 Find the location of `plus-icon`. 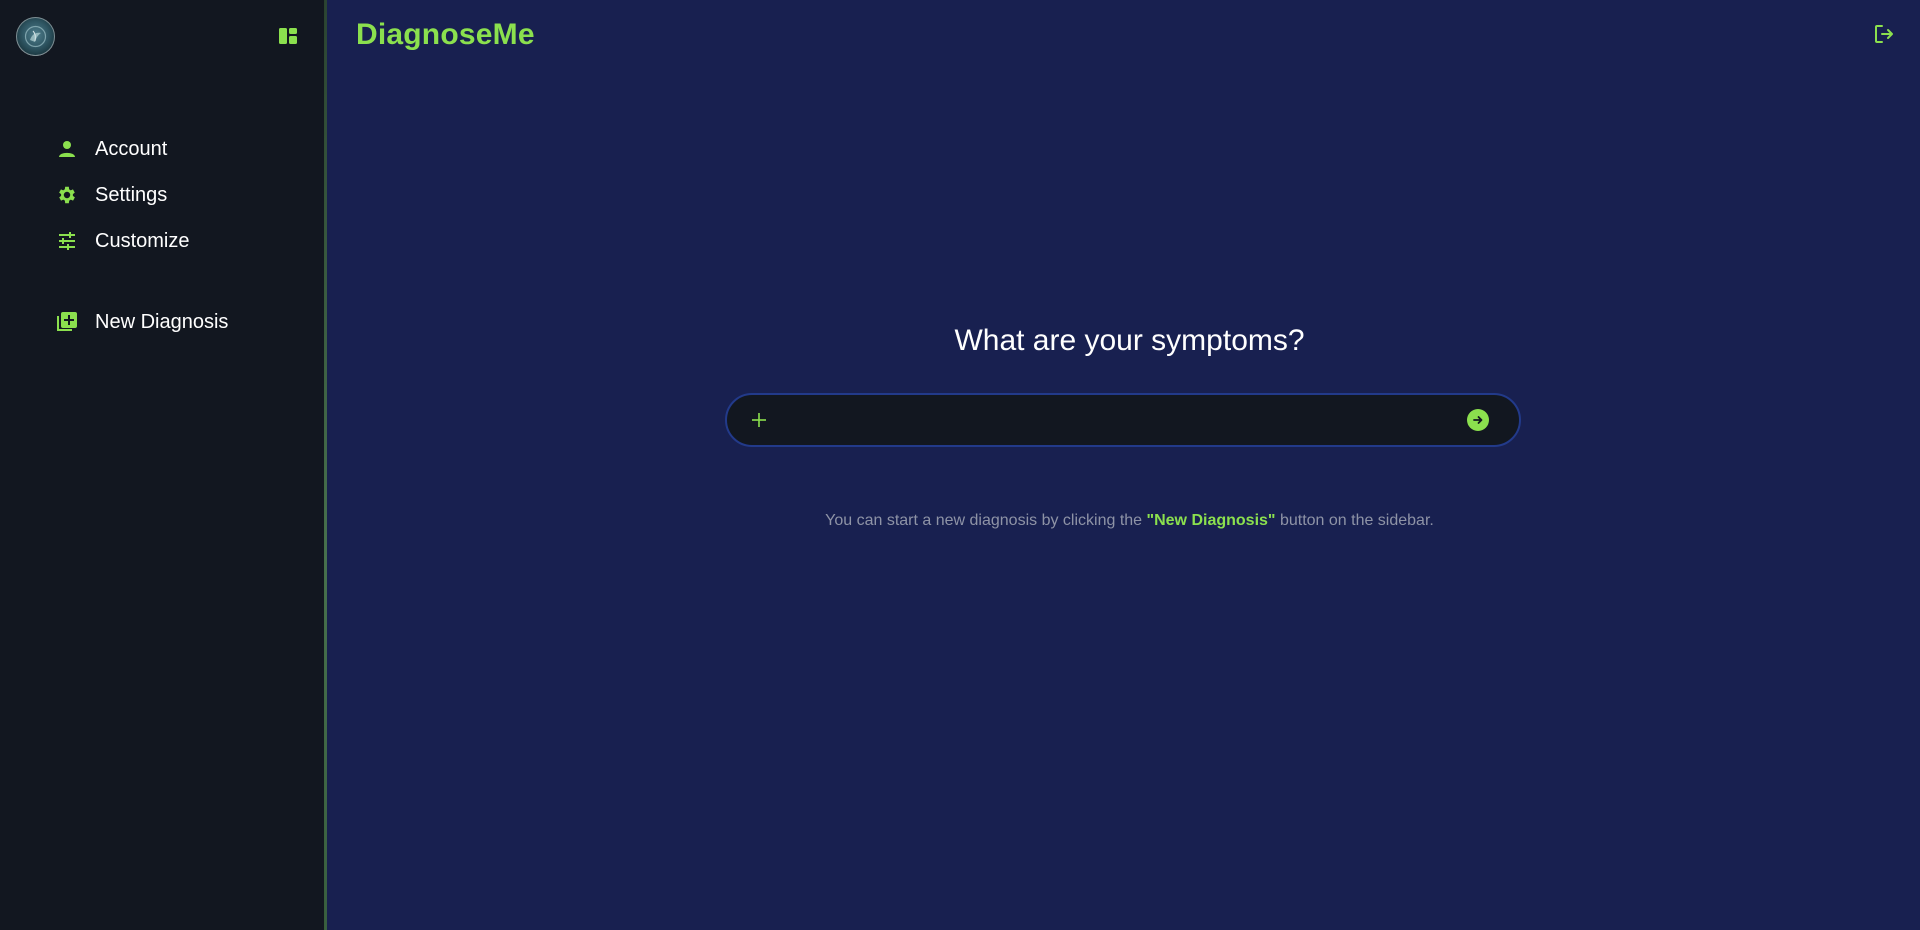

plus-icon is located at coordinates (759, 420).